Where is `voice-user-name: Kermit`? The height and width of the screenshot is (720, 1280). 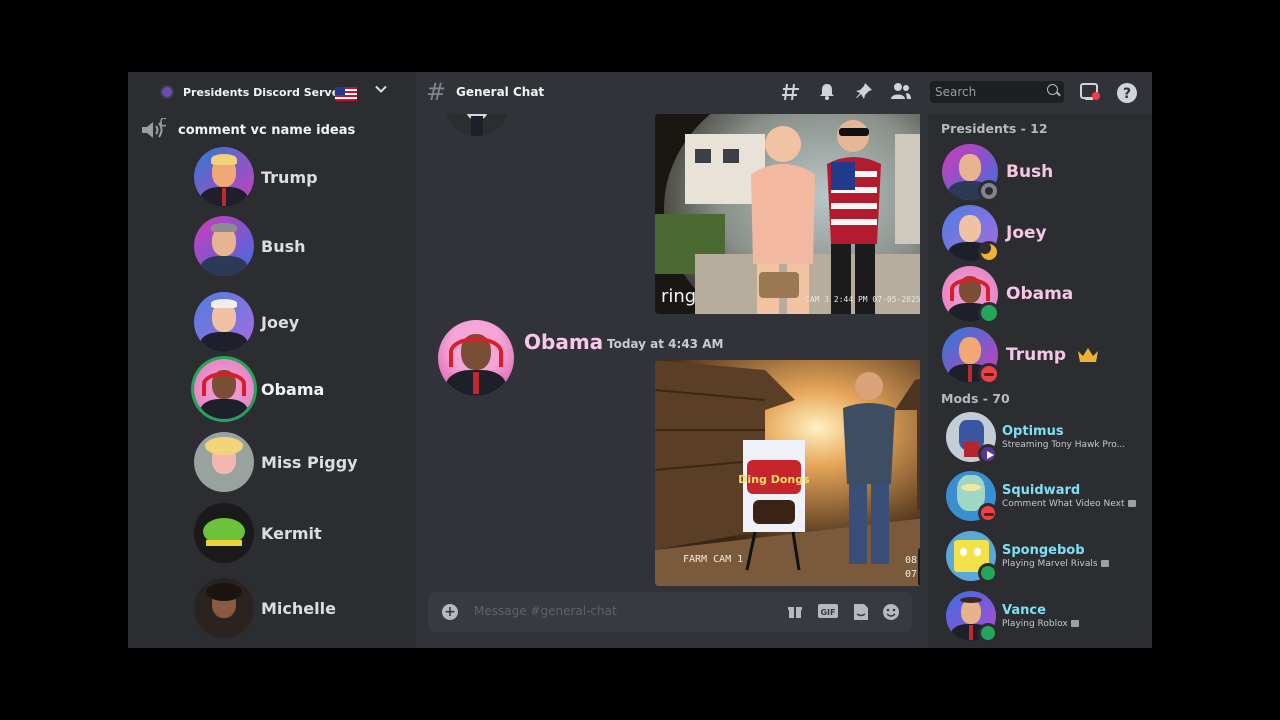
voice-user-name: Kermit is located at coordinates (291, 533).